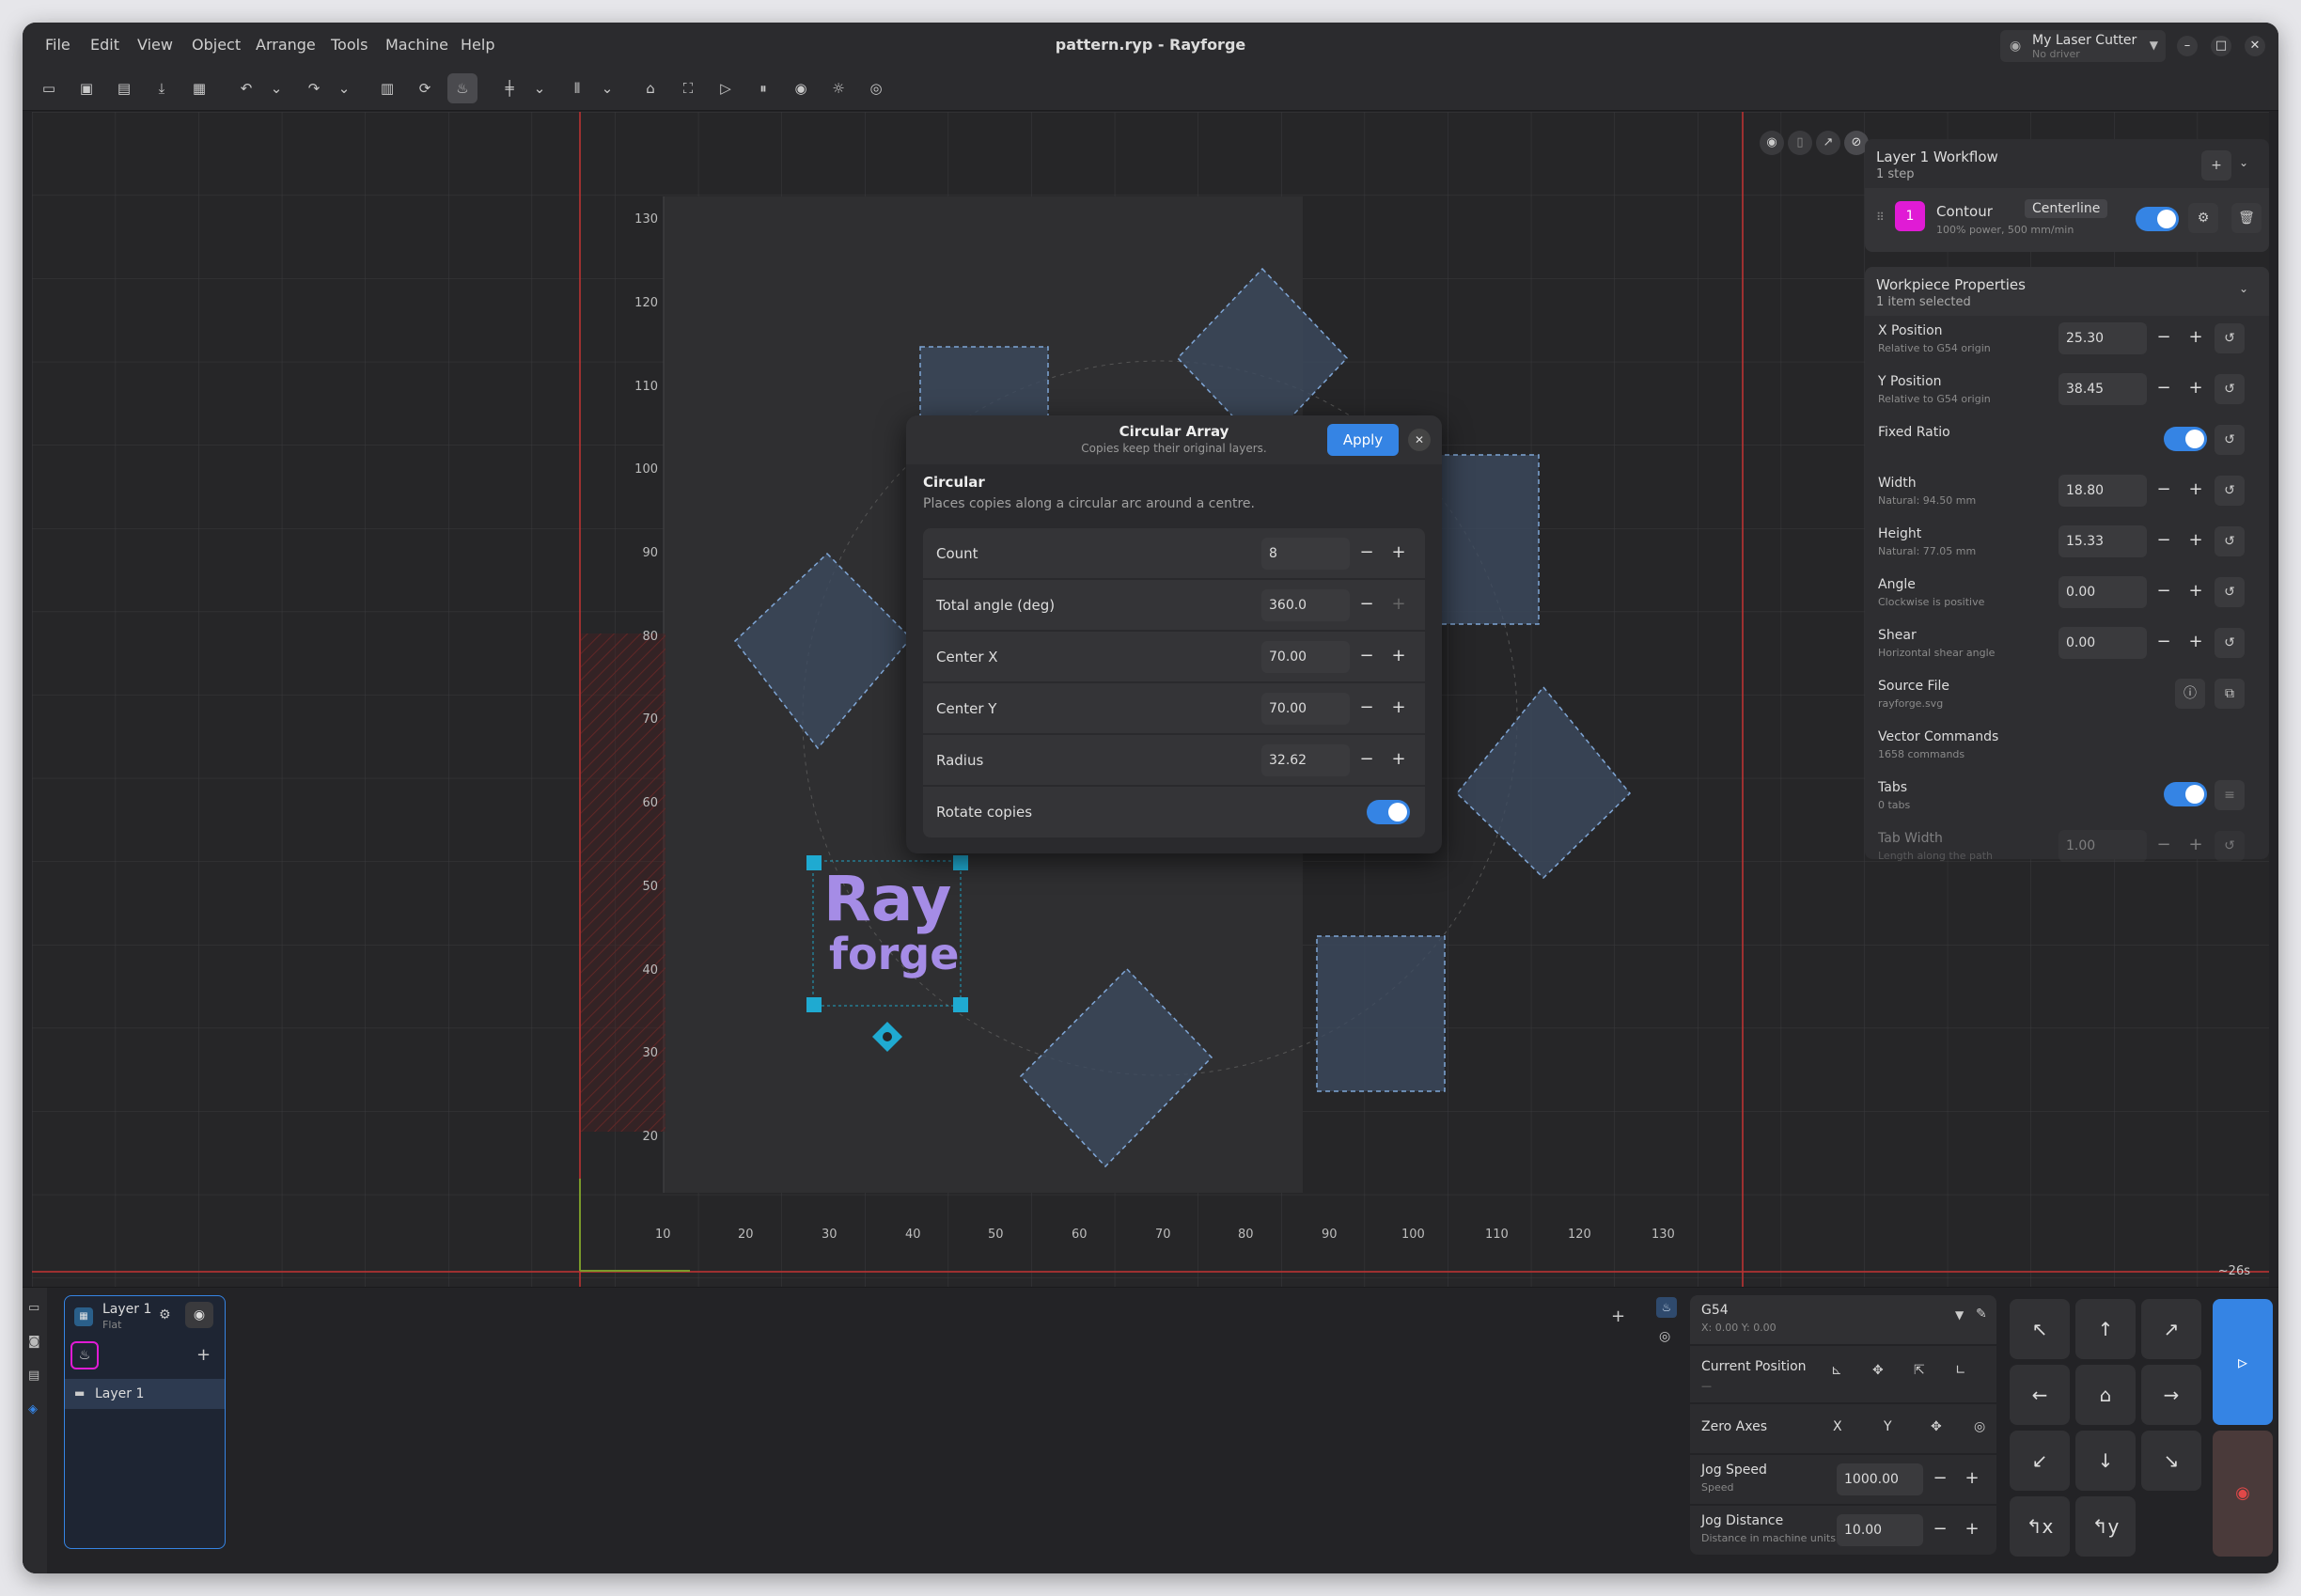 This screenshot has height=1596, width=2301. I want to click on save-icon: ▣, so click(86, 88).